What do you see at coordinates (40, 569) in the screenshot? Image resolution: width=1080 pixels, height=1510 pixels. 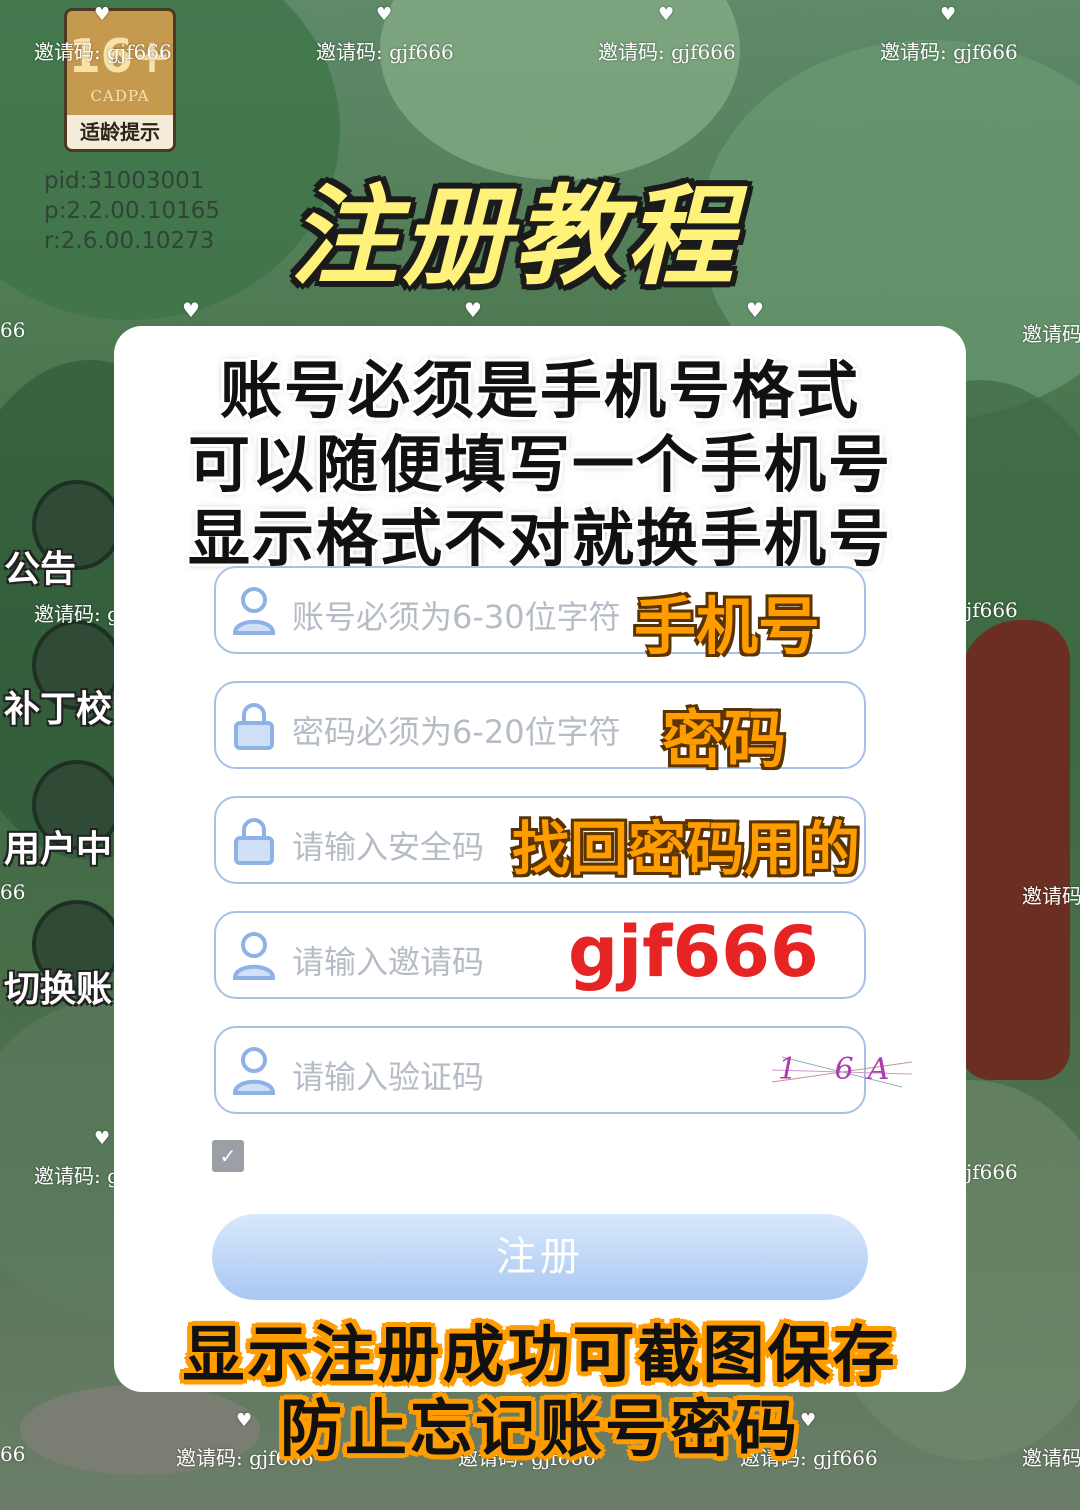 I see `side-item-label: 公告` at bounding box center [40, 569].